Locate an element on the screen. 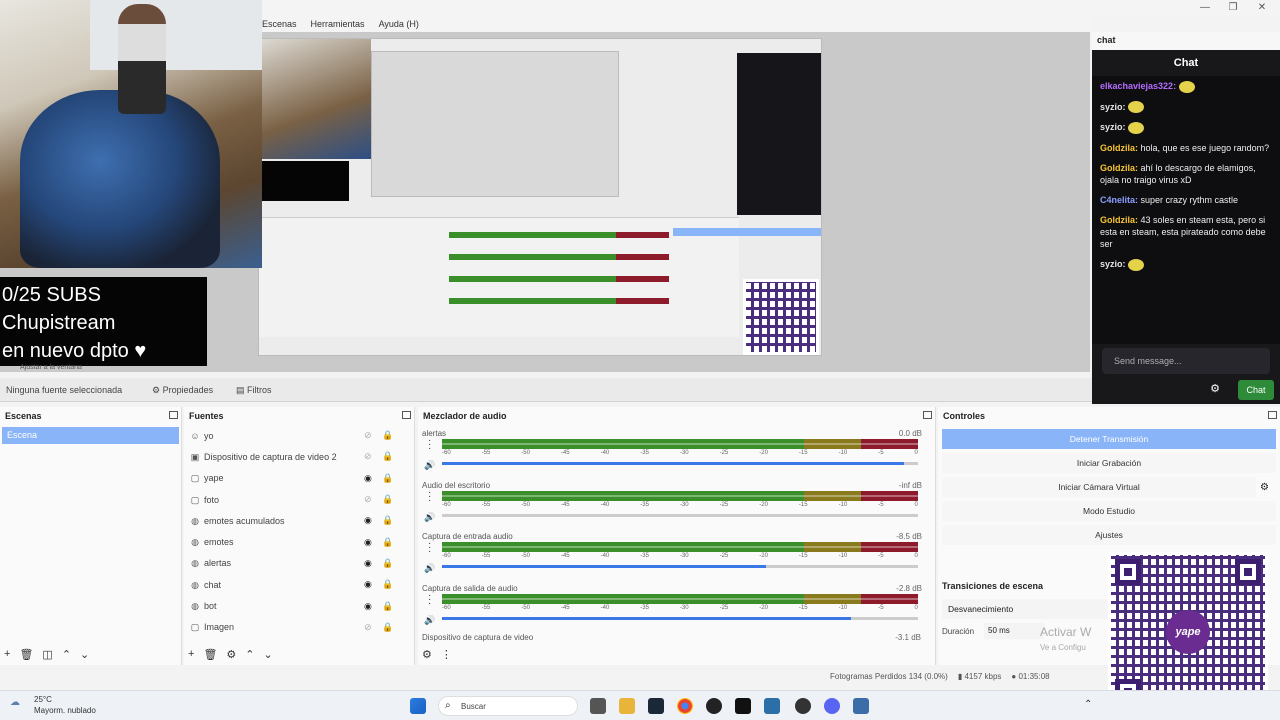 The width and height of the screenshot is (1280, 720). start-virtual-camera-button: Iniciar Cámara Virtual is located at coordinates (1099, 487).